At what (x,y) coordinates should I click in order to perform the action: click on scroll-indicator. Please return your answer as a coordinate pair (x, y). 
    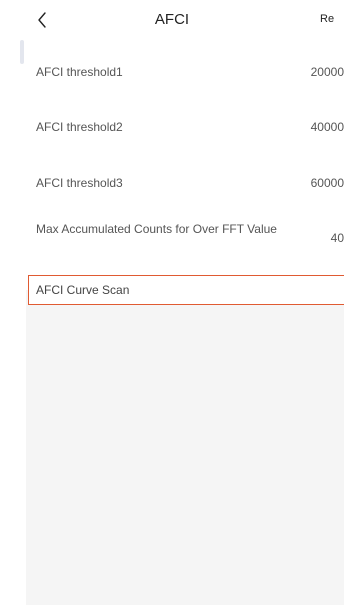
    Looking at the image, I should click on (22, 52).